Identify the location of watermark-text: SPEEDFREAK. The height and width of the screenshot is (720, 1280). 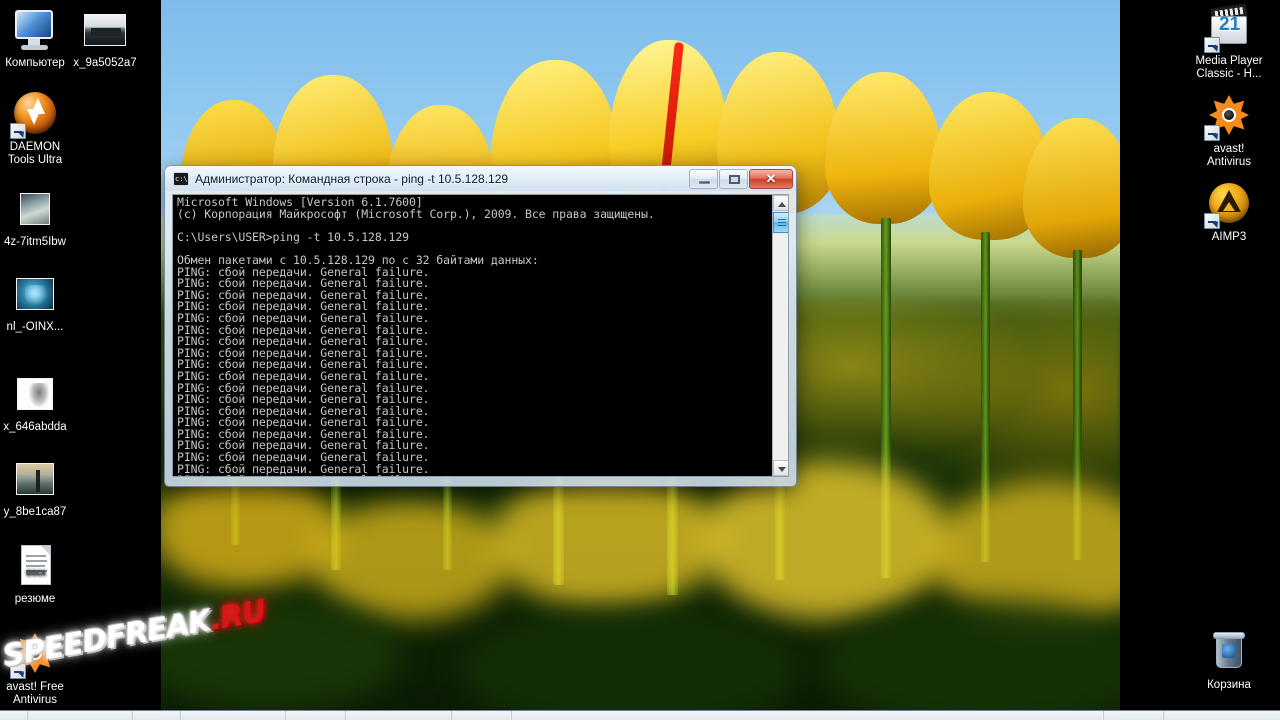
(107, 639).